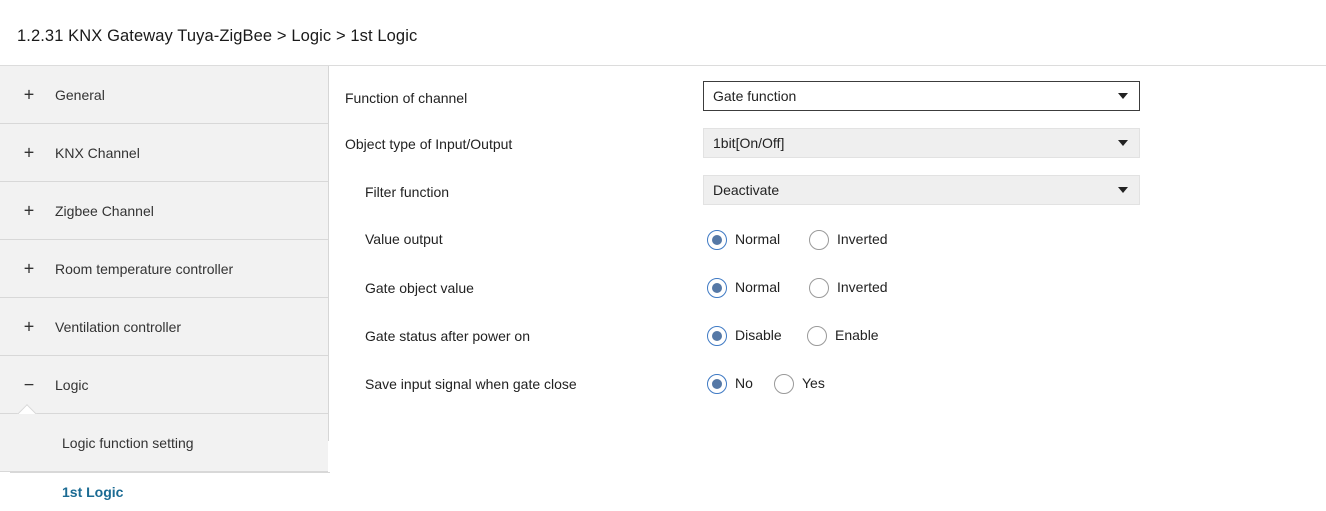 Image resolution: width=1326 pixels, height=511 pixels. What do you see at coordinates (921, 190) in the screenshot?
I see `filter-function-select: Deactivate` at bounding box center [921, 190].